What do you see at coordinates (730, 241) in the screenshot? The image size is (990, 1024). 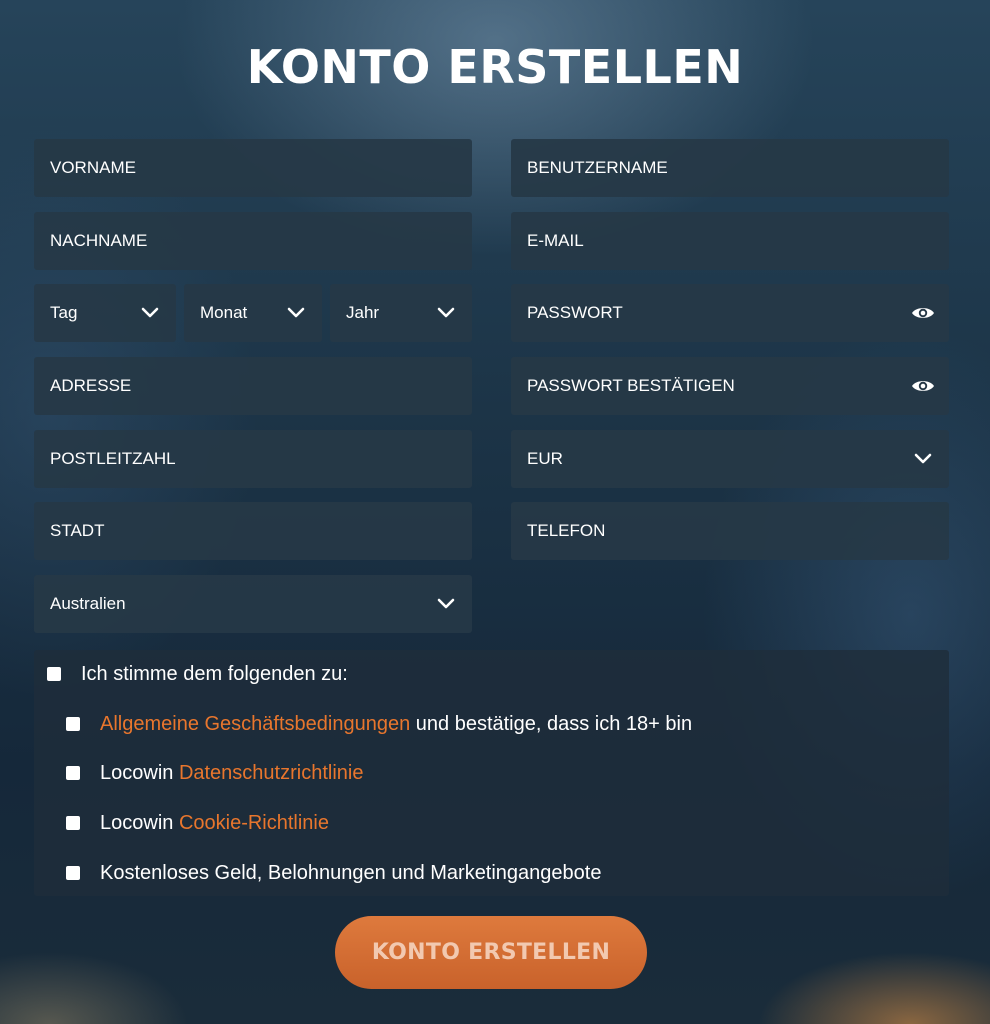 I see `email-field: E-MAIL` at bounding box center [730, 241].